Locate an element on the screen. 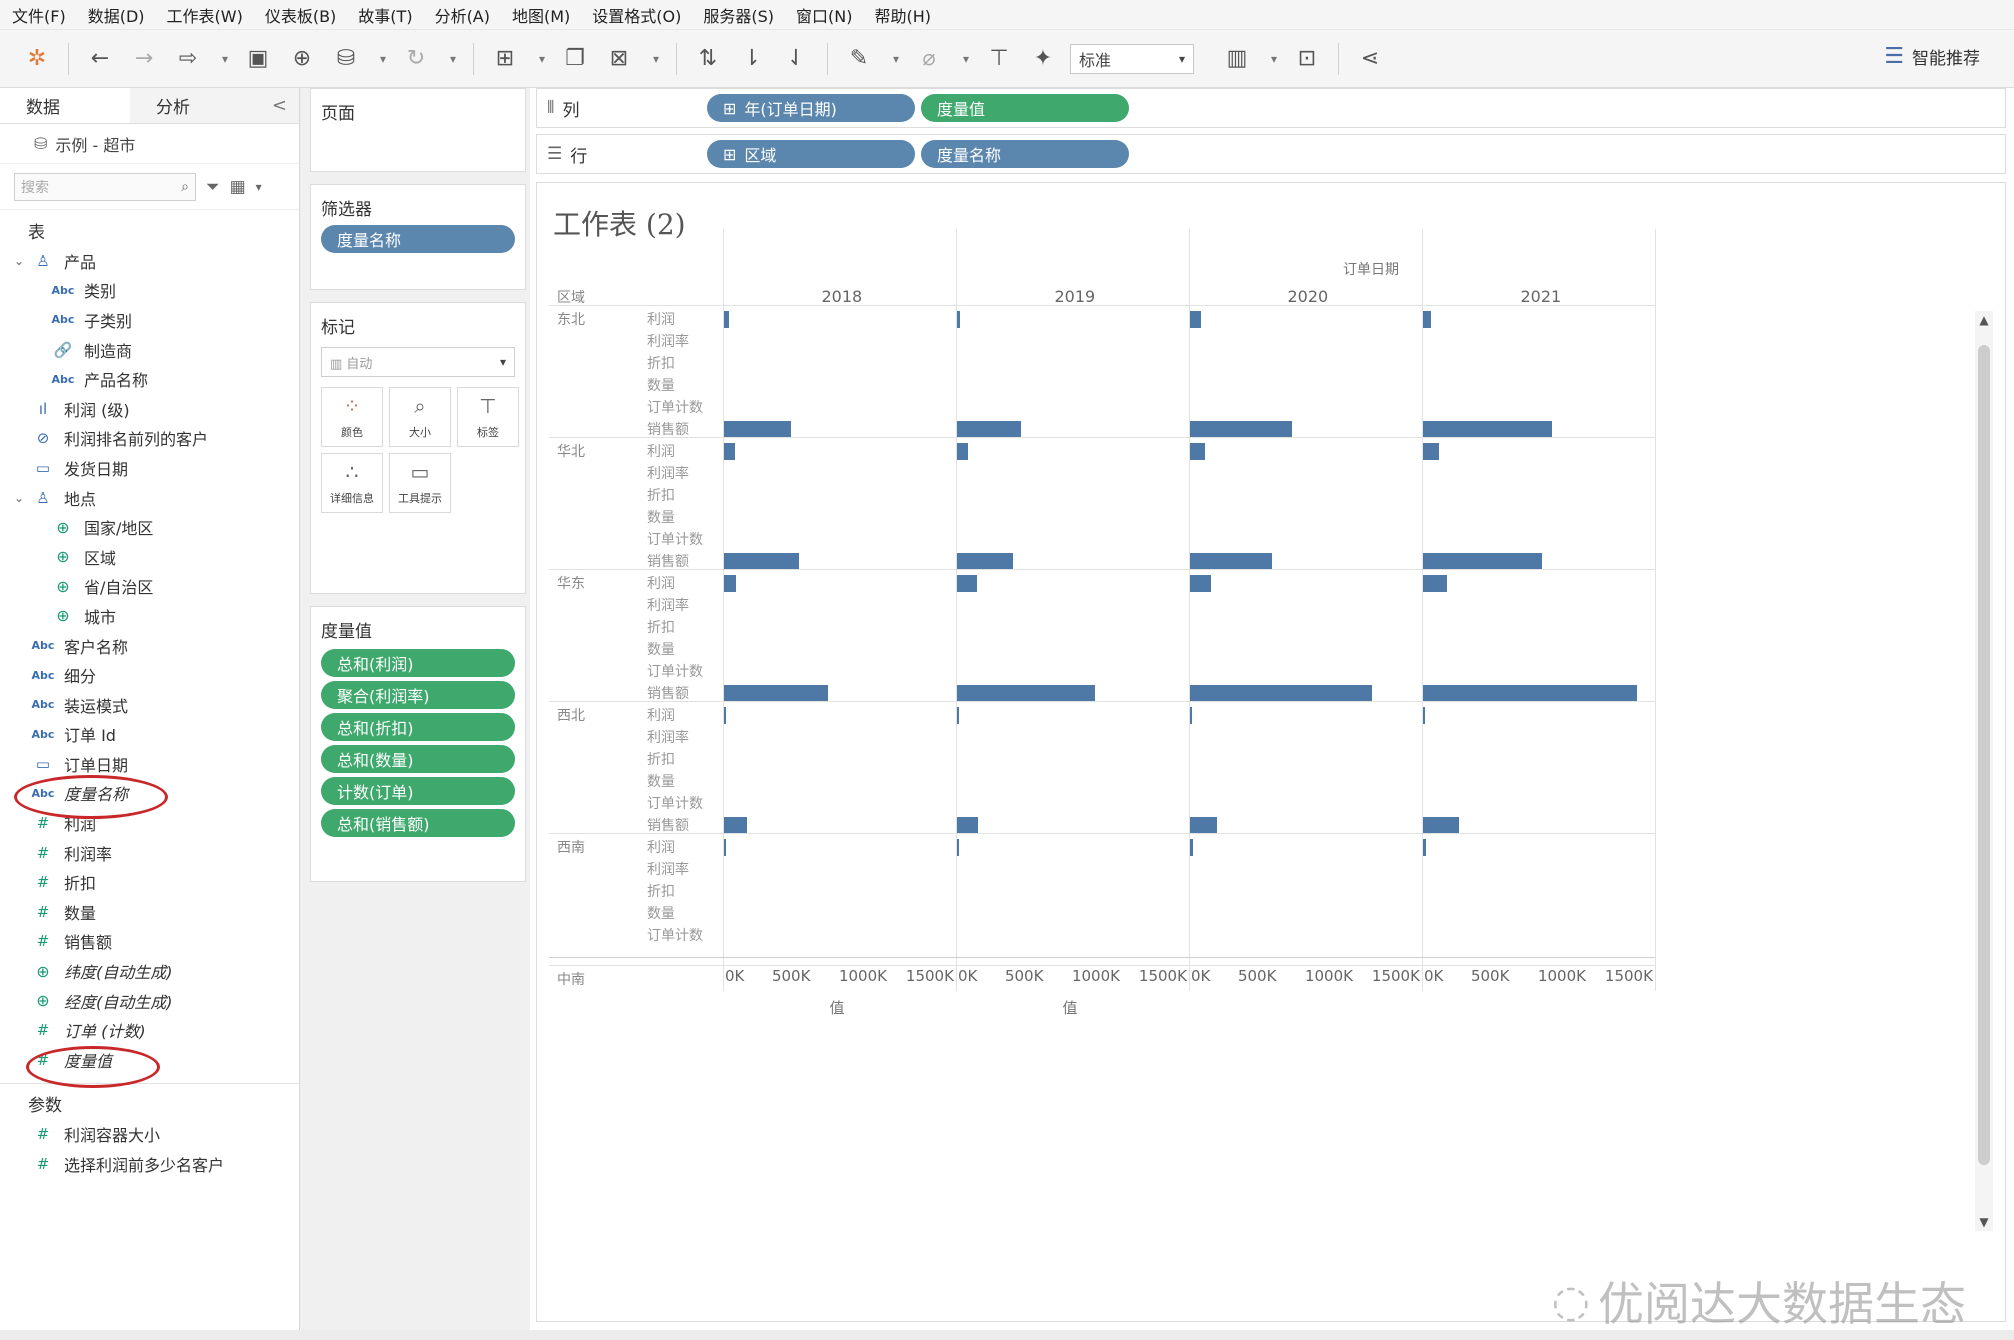 Image resolution: width=2014 pixels, height=1340 pixels. detail-button: ∴ 详细信息 is located at coordinates (352, 483).